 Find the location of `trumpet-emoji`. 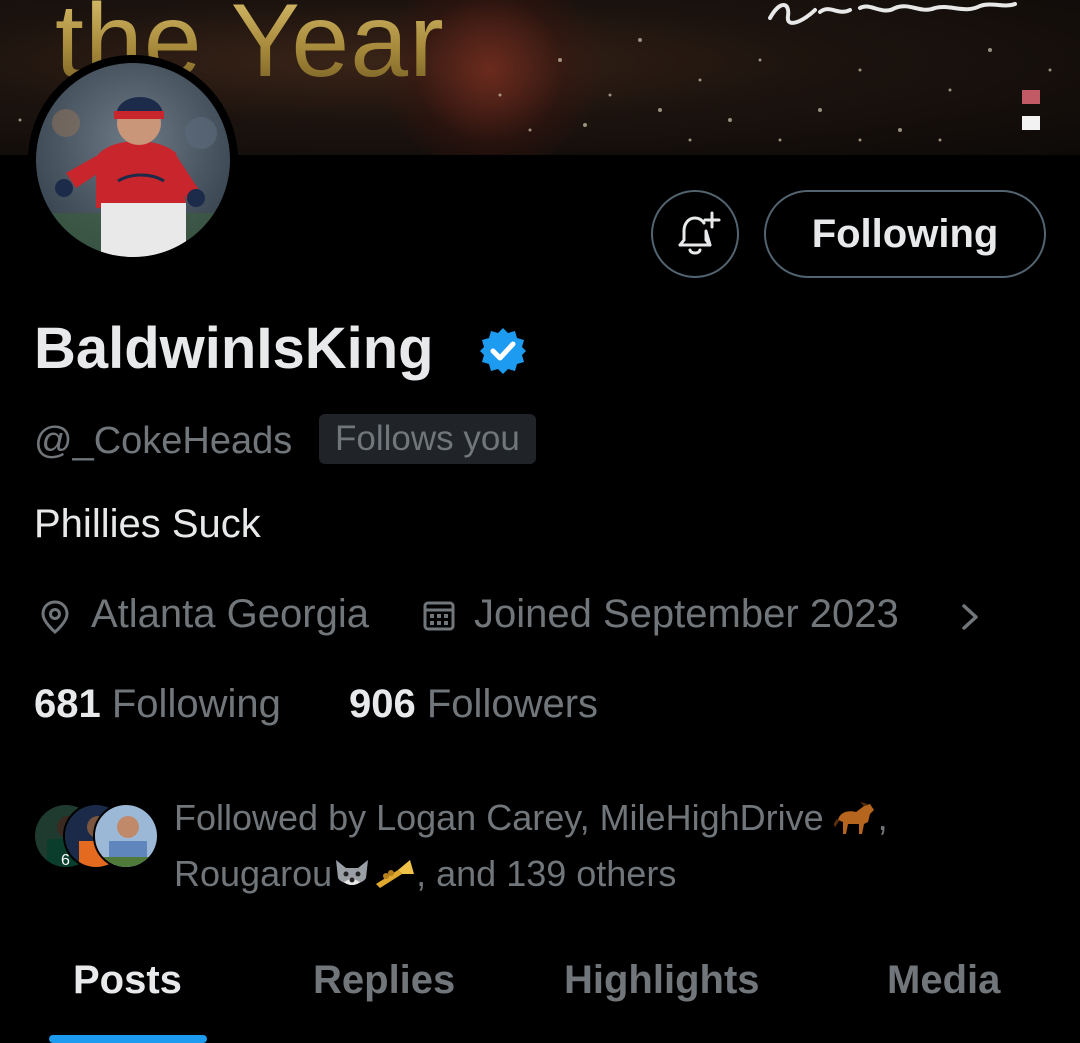

trumpet-emoji is located at coordinates (394, 880).